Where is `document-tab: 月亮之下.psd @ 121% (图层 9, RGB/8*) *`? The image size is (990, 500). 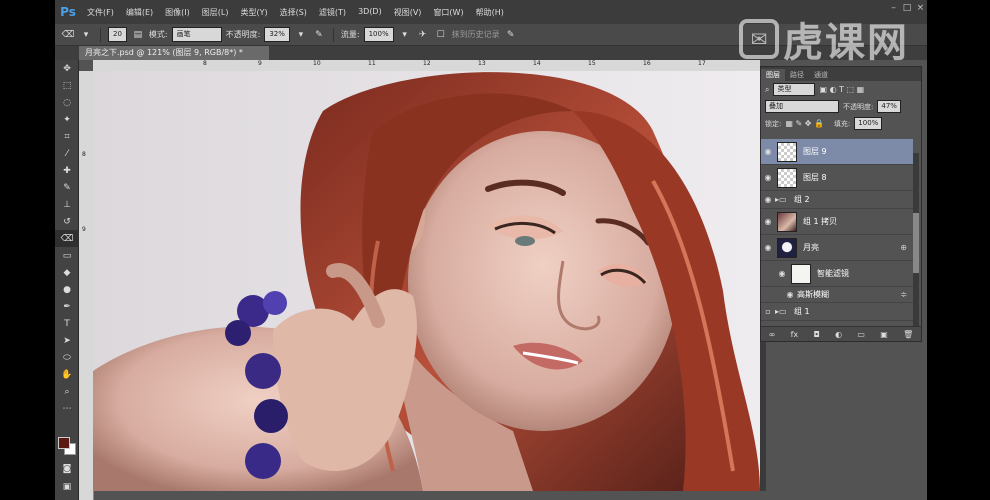
document-tab: 月亮之下.psd @ 121% (图层 9, RGB/8*) * is located at coordinates (174, 53).